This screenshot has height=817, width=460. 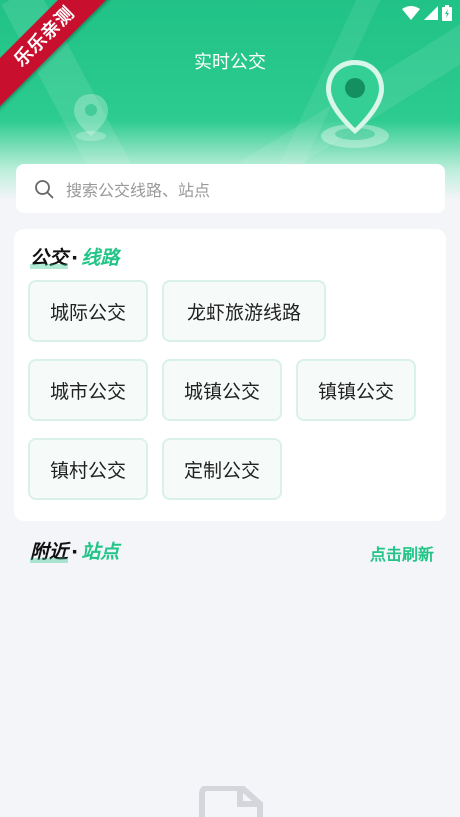 I want to click on nearby-title-accent: 站点, so click(x=100, y=552).